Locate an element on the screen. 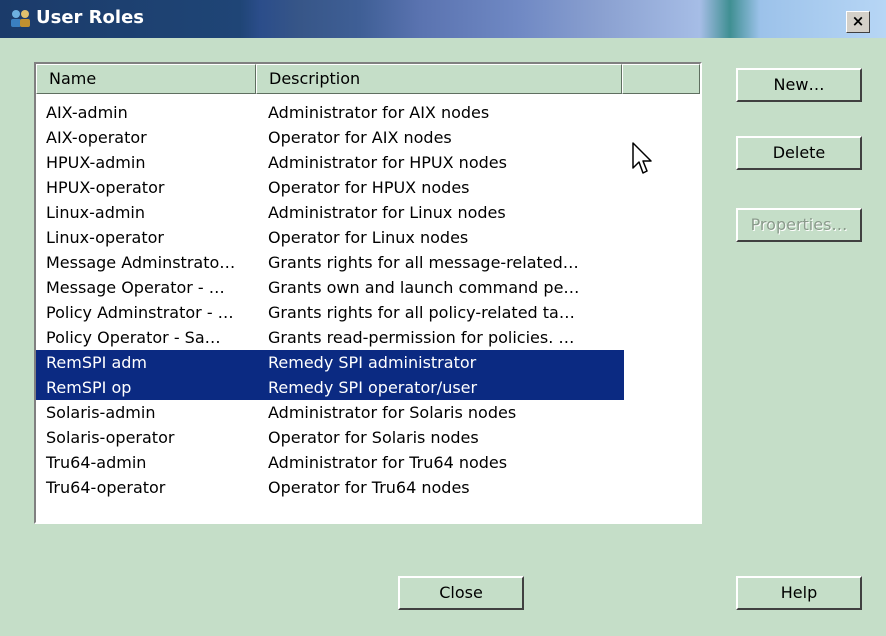 This screenshot has height=636, width=886. column-header-name: Name is located at coordinates (146, 79).